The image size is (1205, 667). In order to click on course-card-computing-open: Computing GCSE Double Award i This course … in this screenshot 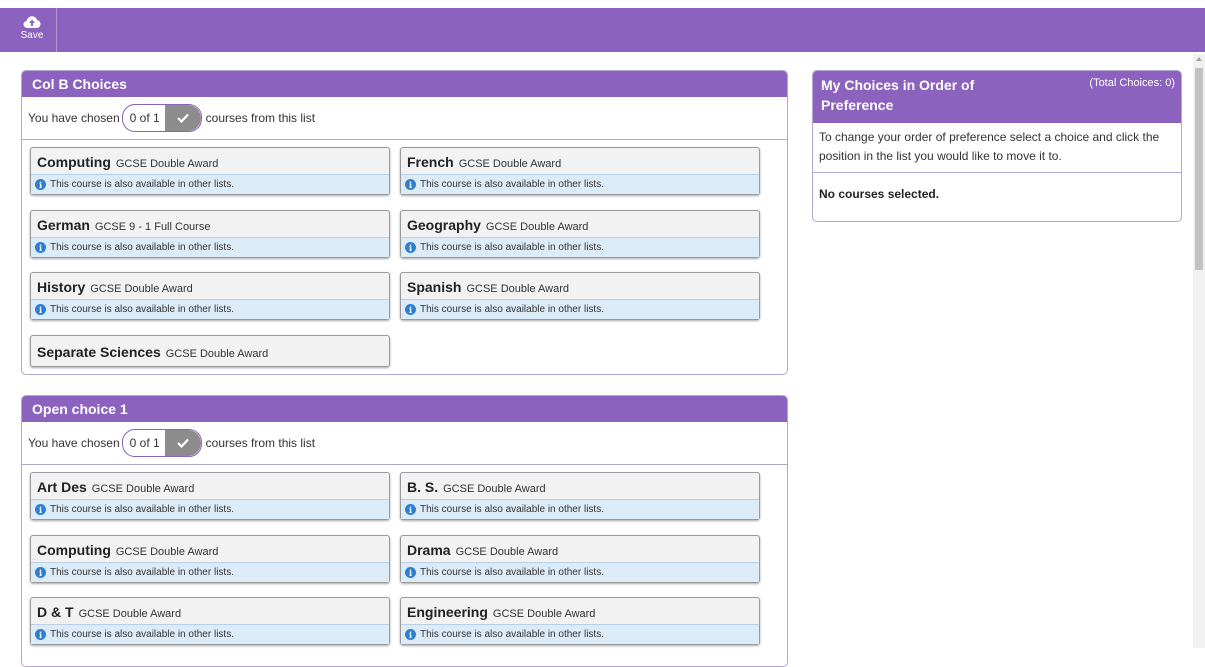, I will do `click(210, 559)`.